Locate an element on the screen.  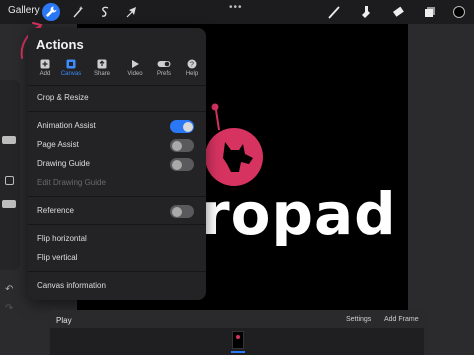
crop-resize-item: Crop & Resize is located at coordinates (117, 98).